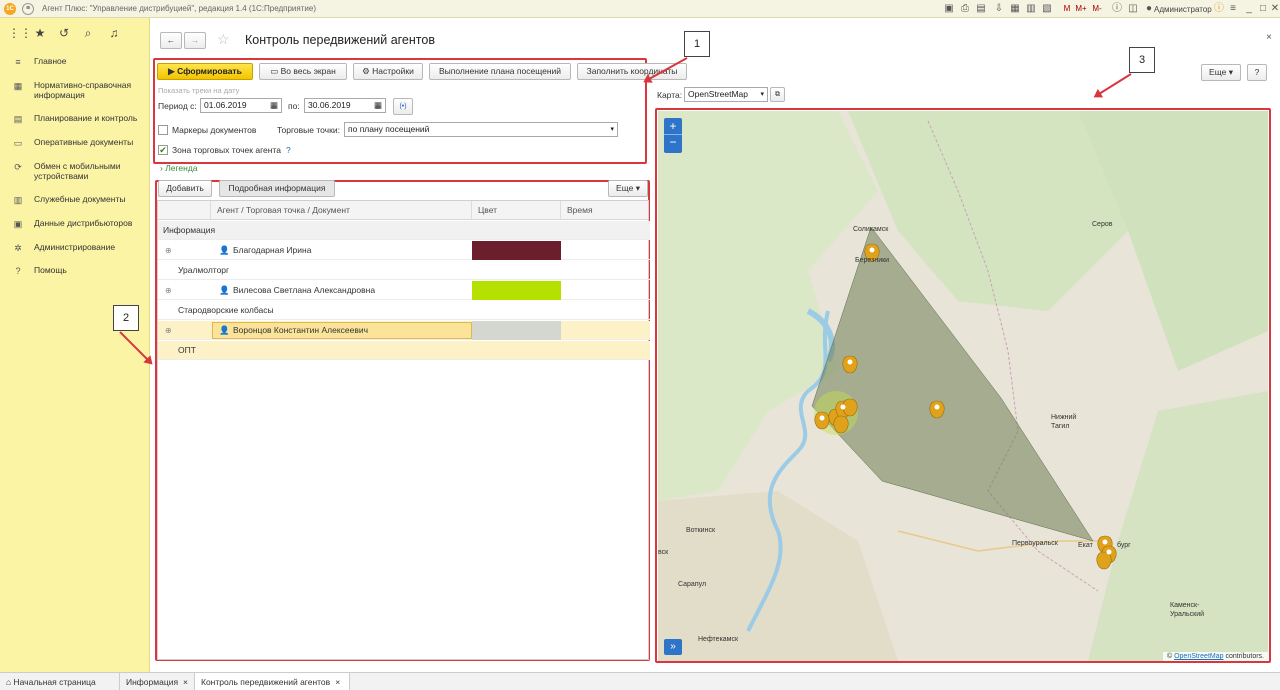 This screenshot has width=1280, height=690. What do you see at coordinates (64, 33) in the screenshot?
I see `history-icon: ↺` at bounding box center [64, 33].